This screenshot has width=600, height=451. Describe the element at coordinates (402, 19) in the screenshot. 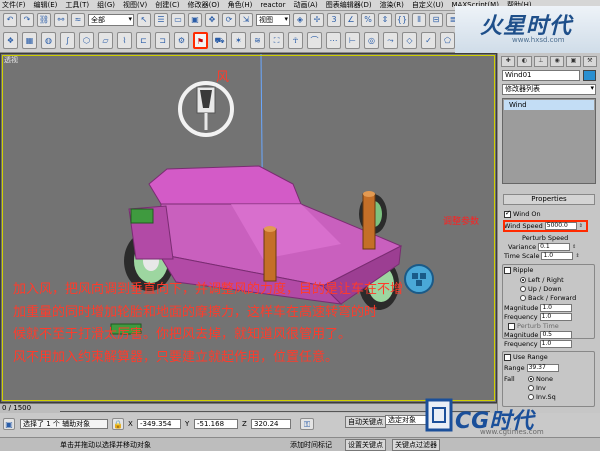

I see `named-selection-icon: {}` at that location.